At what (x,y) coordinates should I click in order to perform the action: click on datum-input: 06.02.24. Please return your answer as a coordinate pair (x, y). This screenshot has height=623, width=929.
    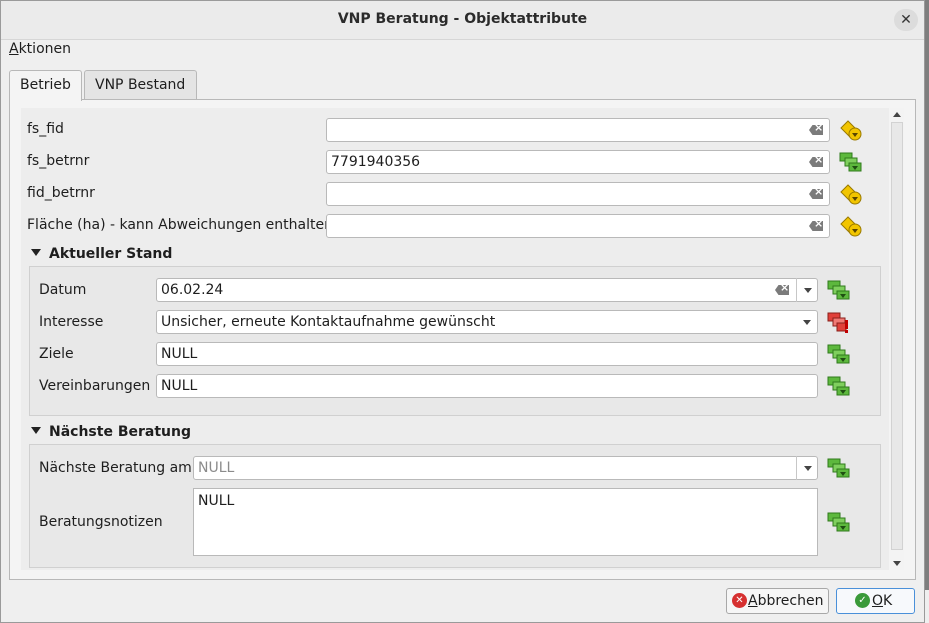
    Looking at the image, I should click on (487, 290).